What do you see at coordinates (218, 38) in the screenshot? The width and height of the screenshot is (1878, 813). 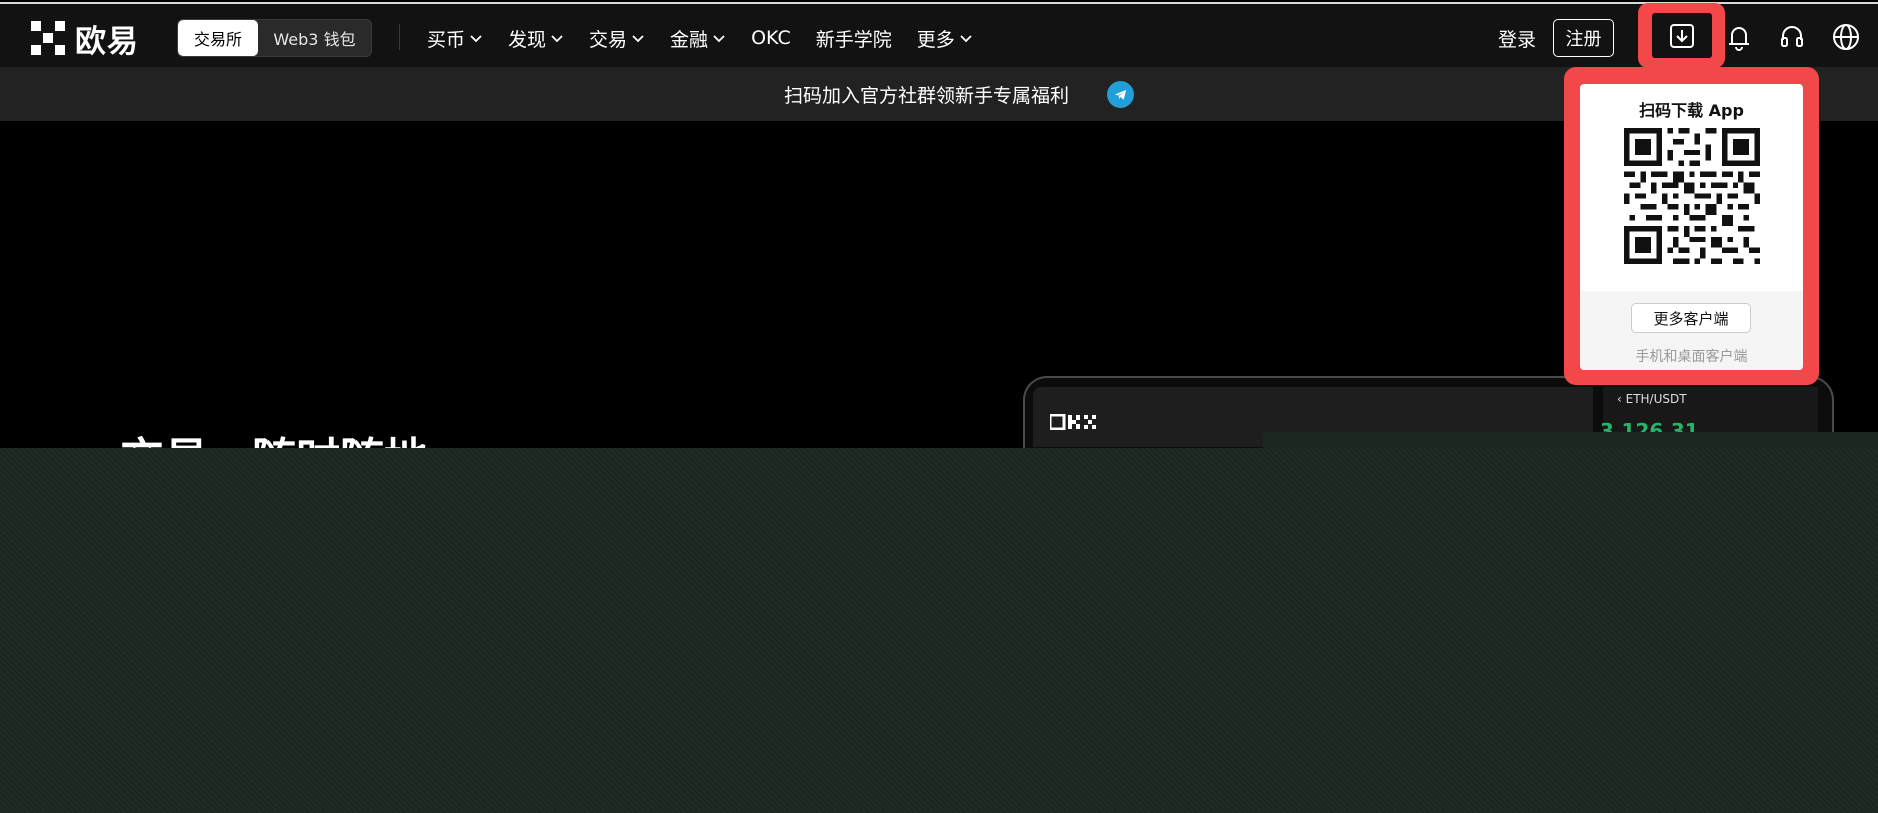 I see `tab-exchange: 交易所` at bounding box center [218, 38].